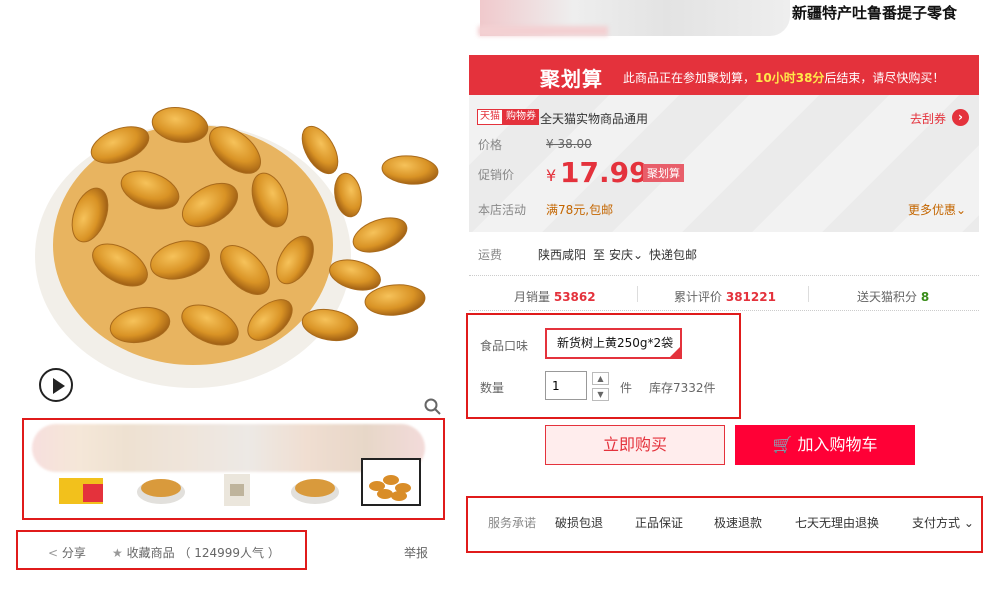 Image resolution: width=1001 pixels, height=604 pixels. I want to click on payment-methods-dropdown: 支付方式 ⌄, so click(943, 522).